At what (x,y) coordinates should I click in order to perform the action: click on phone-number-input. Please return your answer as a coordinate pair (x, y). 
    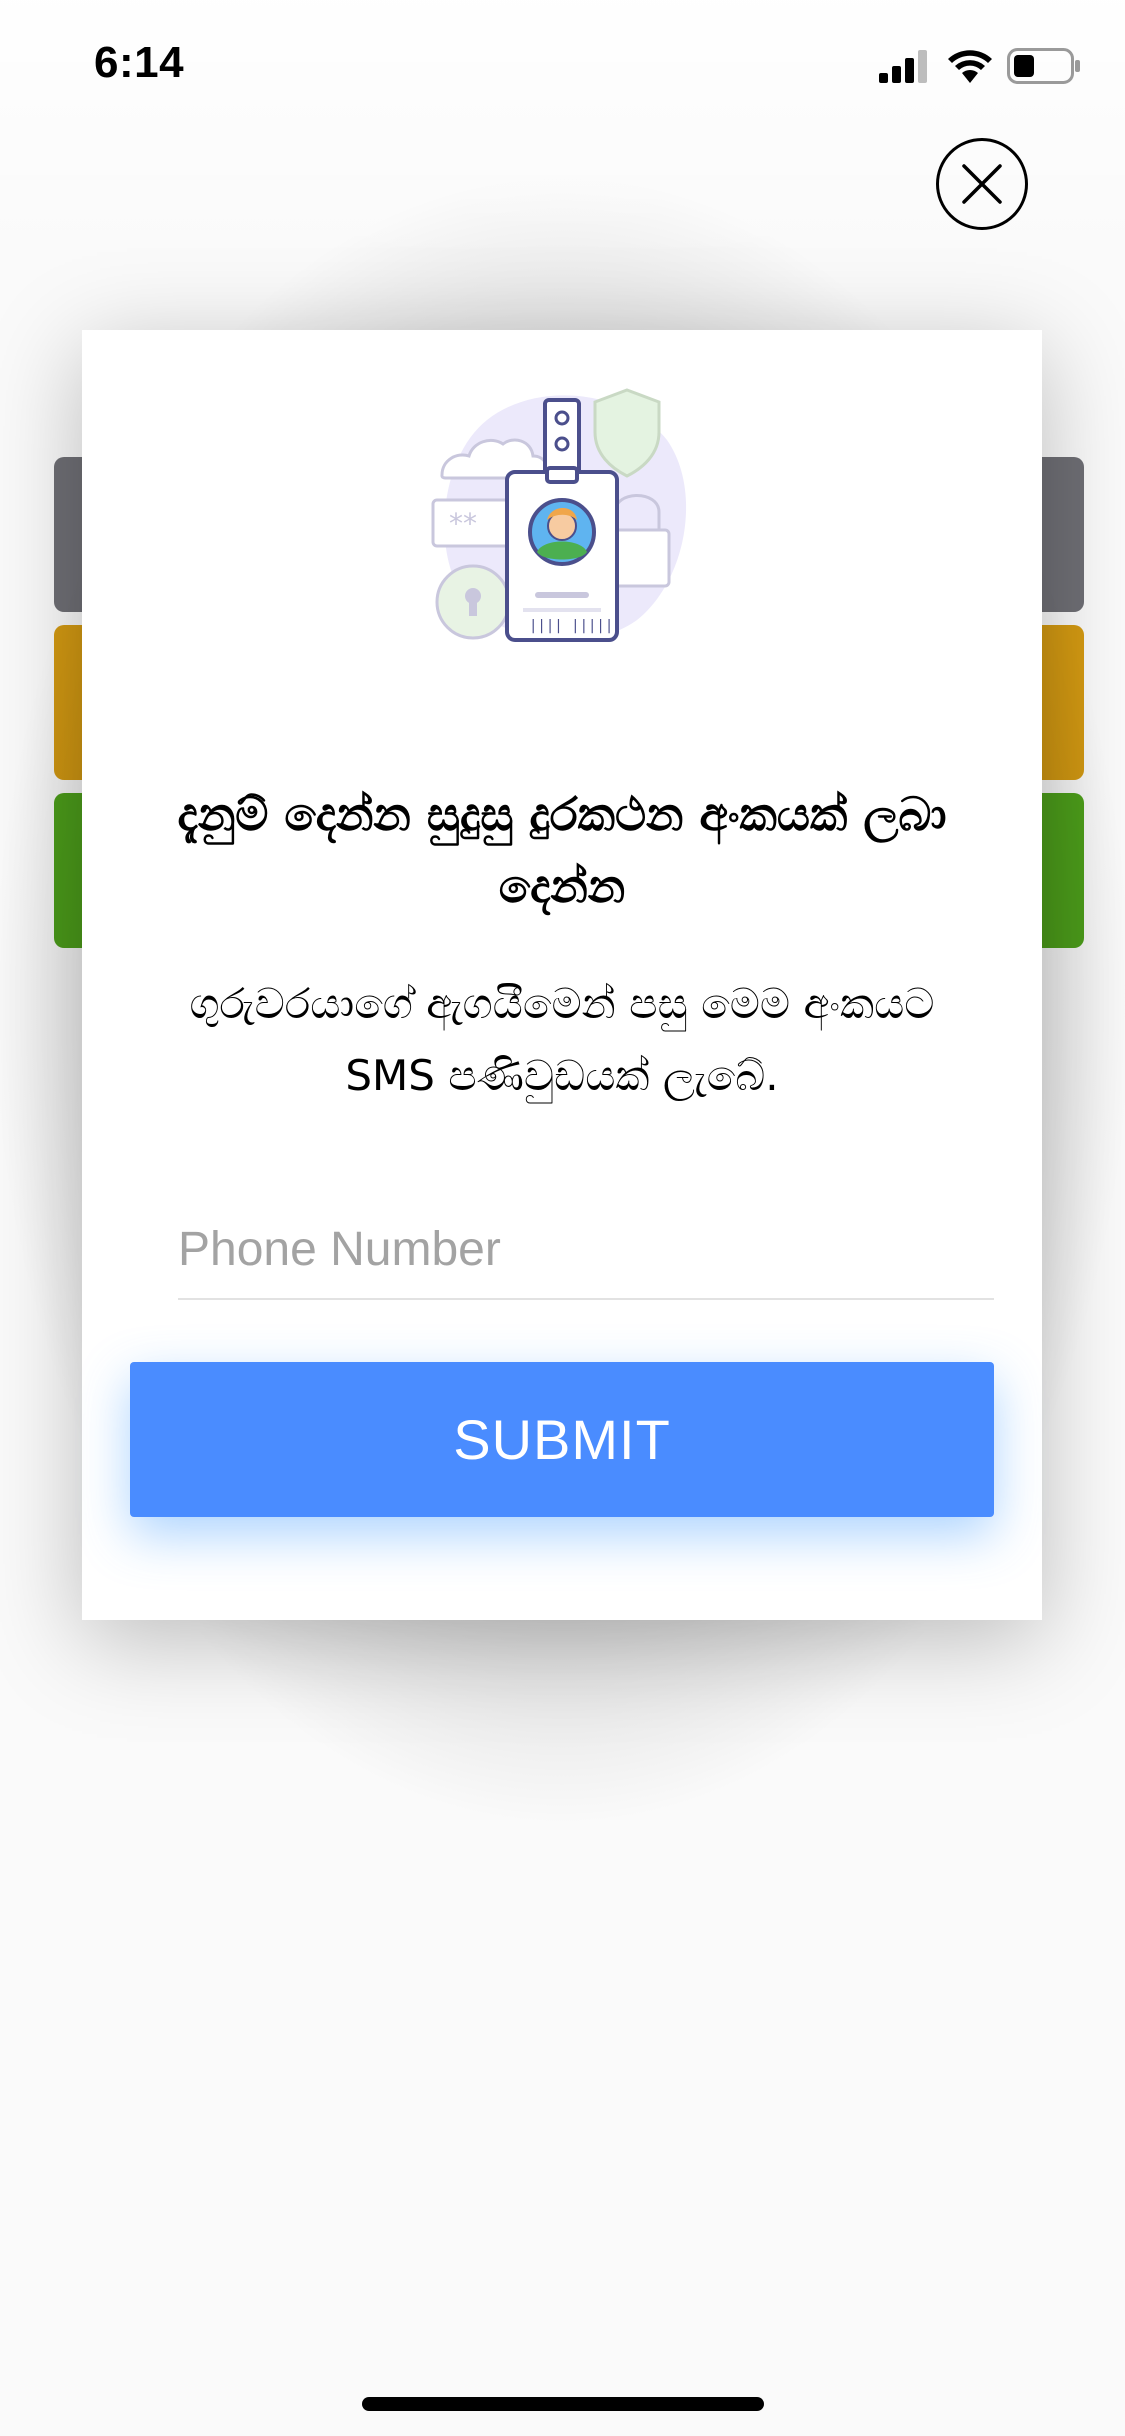
    Looking at the image, I should click on (586, 1250).